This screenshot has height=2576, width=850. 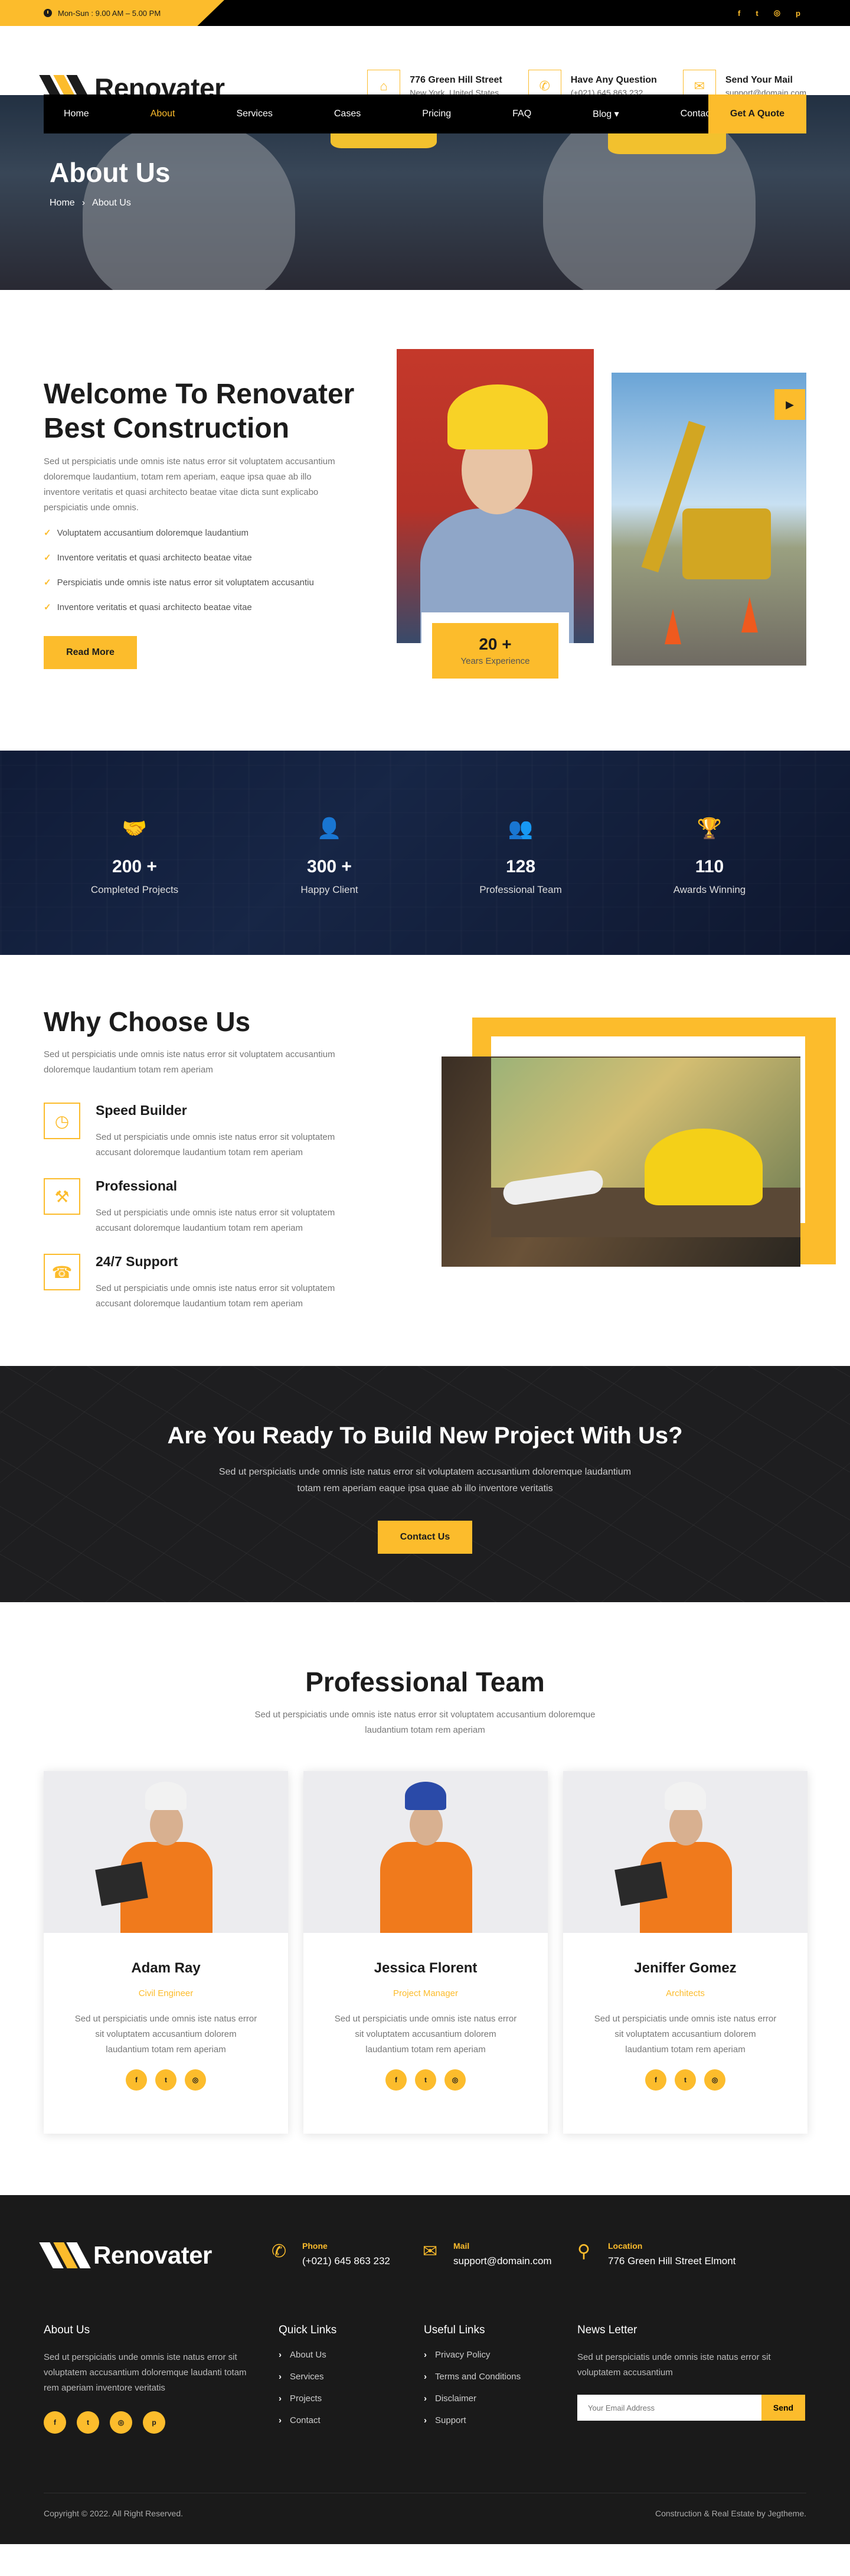 I want to click on footer-link-services: › Services, so click(x=338, y=2383).